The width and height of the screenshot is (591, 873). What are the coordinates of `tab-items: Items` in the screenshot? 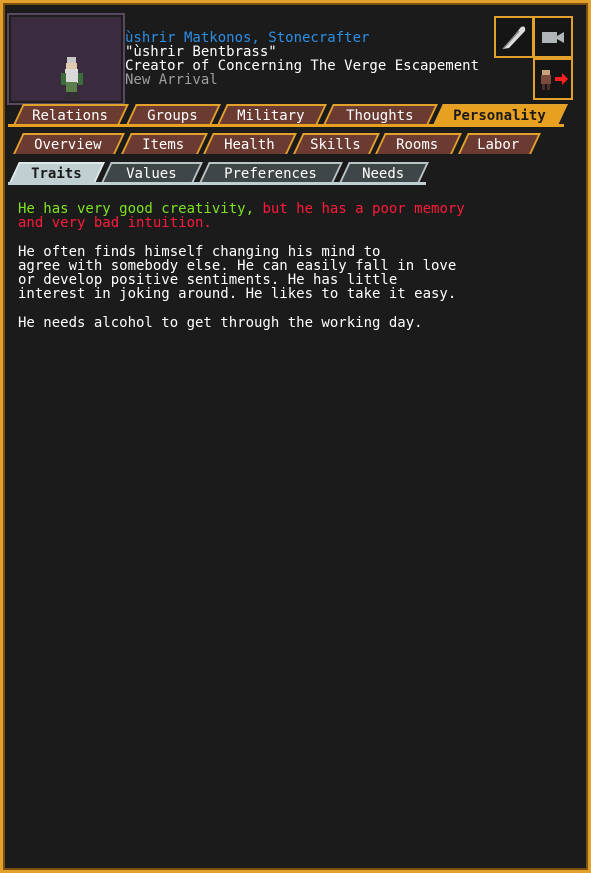 It's located at (164, 143).